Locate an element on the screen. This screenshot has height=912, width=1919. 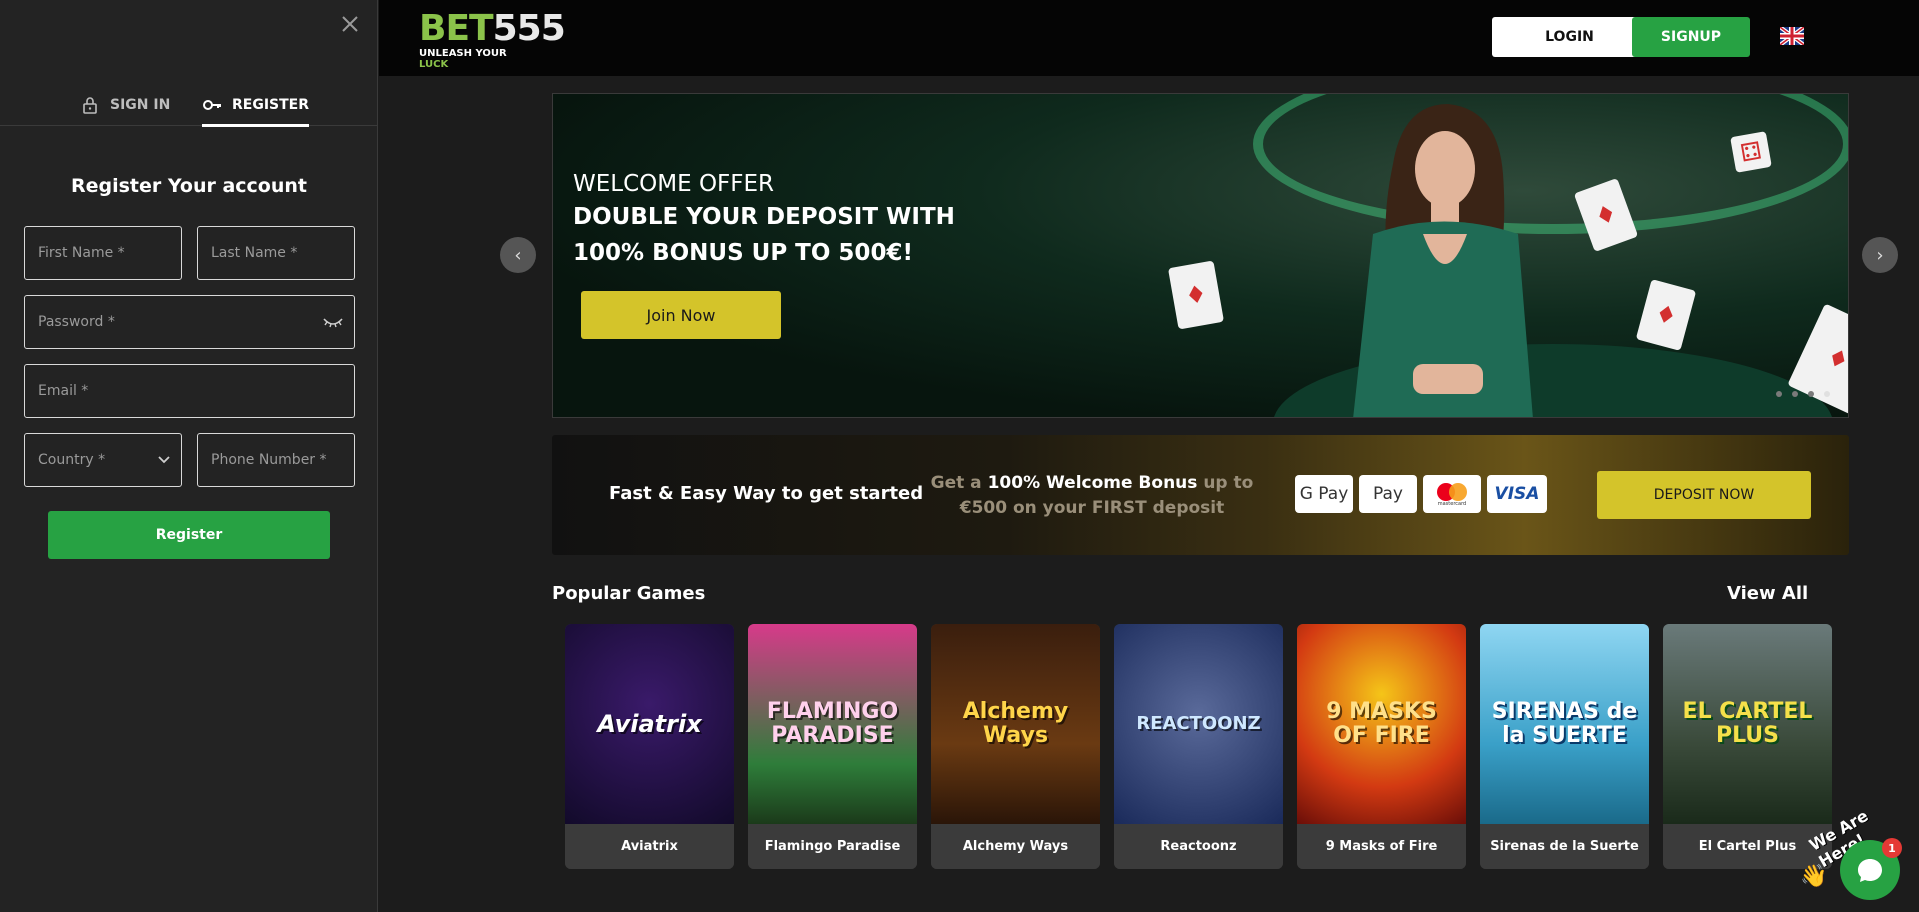
dice: ⚃ is located at coordinates (1751, 152).